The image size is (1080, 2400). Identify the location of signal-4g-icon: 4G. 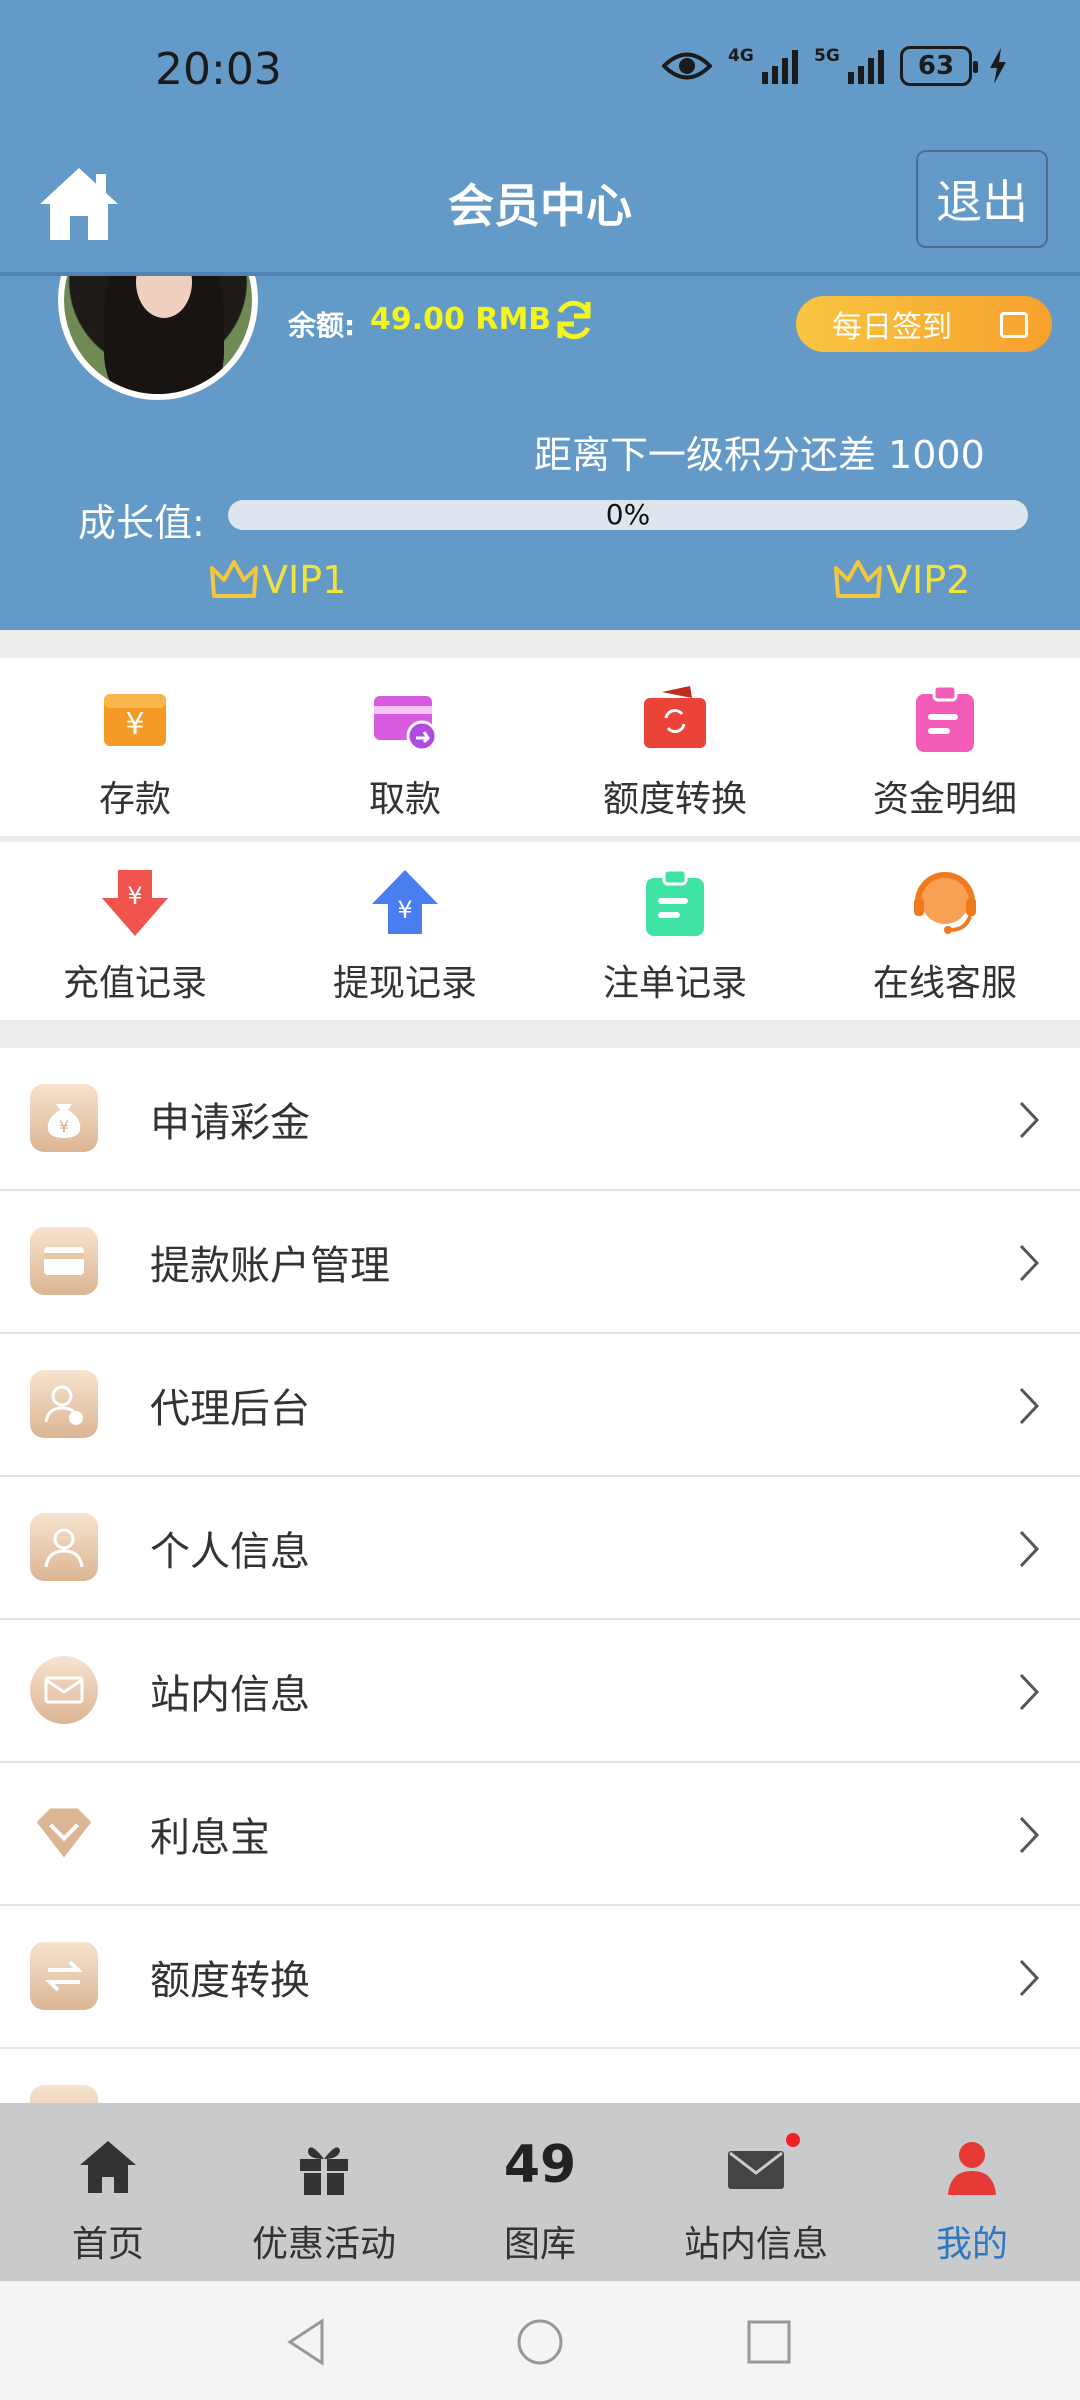
(763, 65).